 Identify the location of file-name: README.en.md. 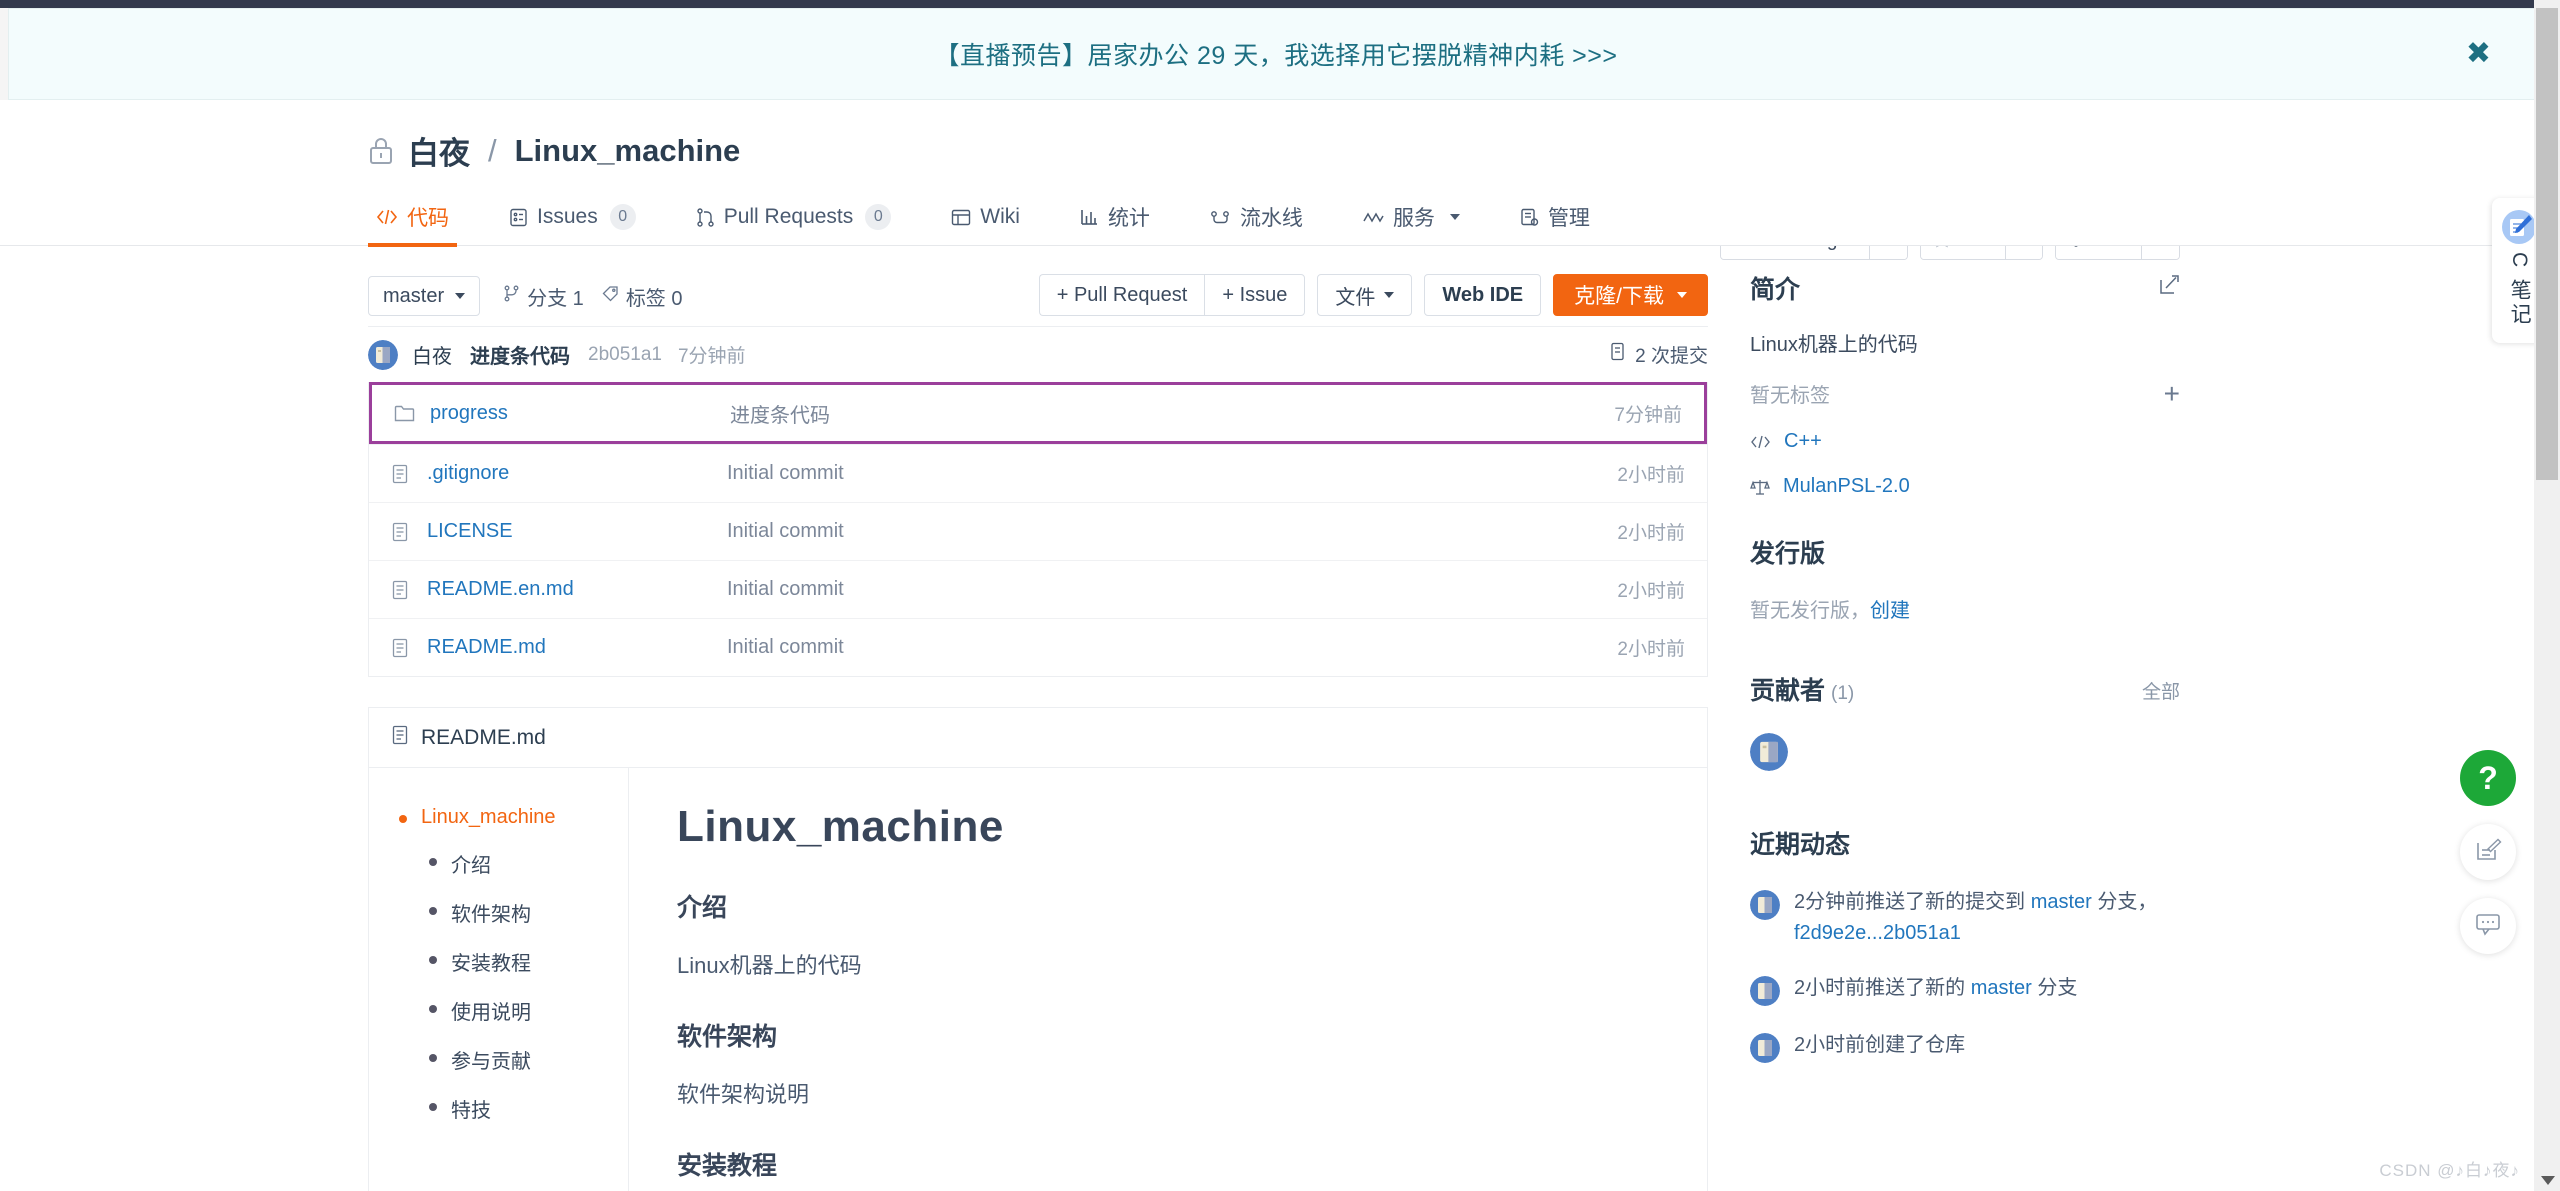
(577, 589).